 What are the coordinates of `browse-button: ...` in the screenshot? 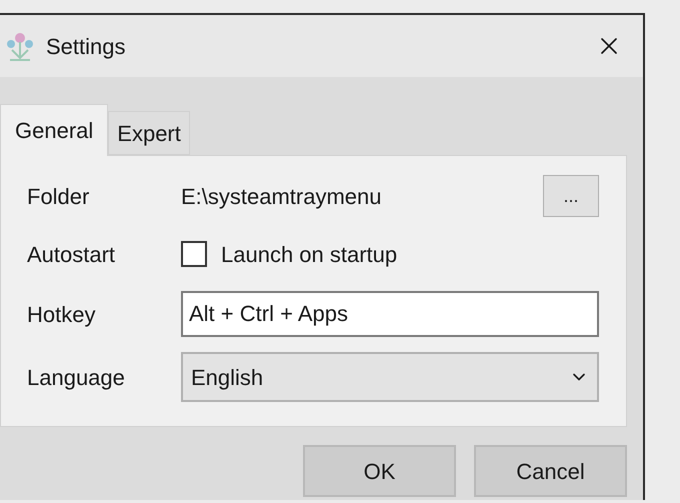 It's located at (571, 196).